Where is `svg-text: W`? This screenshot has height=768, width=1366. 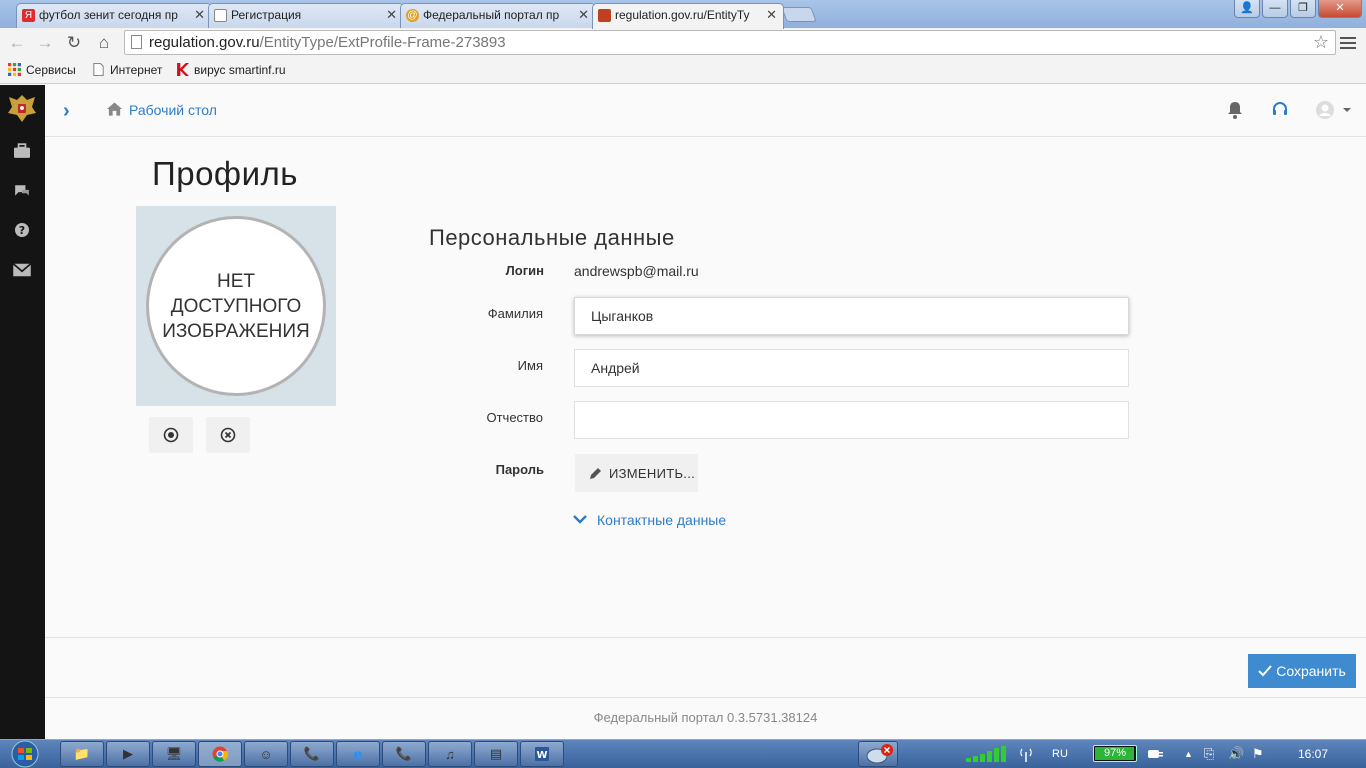 svg-text: W is located at coordinates (541, 755).